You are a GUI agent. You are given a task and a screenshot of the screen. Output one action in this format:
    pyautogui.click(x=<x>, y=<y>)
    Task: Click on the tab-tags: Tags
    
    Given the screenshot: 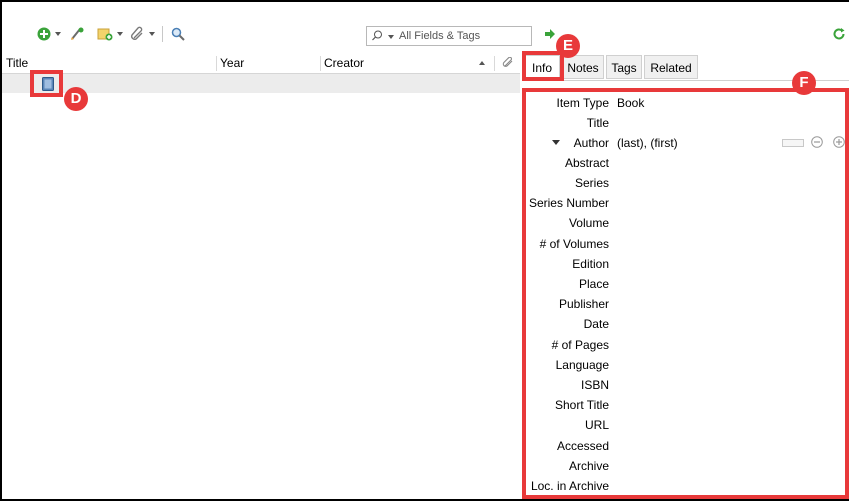 What is the action you would take?
    pyautogui.click(x=624, y=67)
    